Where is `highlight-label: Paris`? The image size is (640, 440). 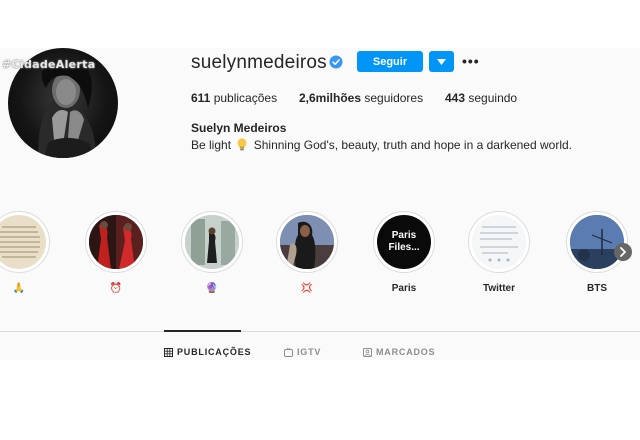
highlight-label: Paris is located at coordinates (404, 288).